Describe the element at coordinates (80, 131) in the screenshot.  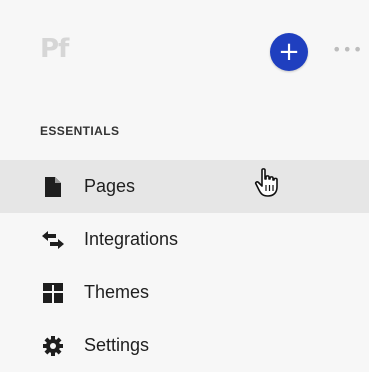
I see `section-label-essentials: ESSENTIALS` at that location.